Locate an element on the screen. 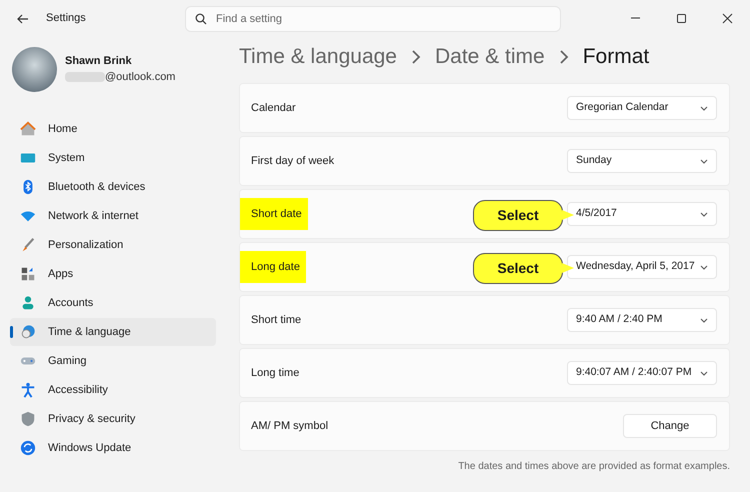 The width and height of the screenshot is (750, 492). dropdown: Gregorian Calendar is located at coordinates (642, 108).